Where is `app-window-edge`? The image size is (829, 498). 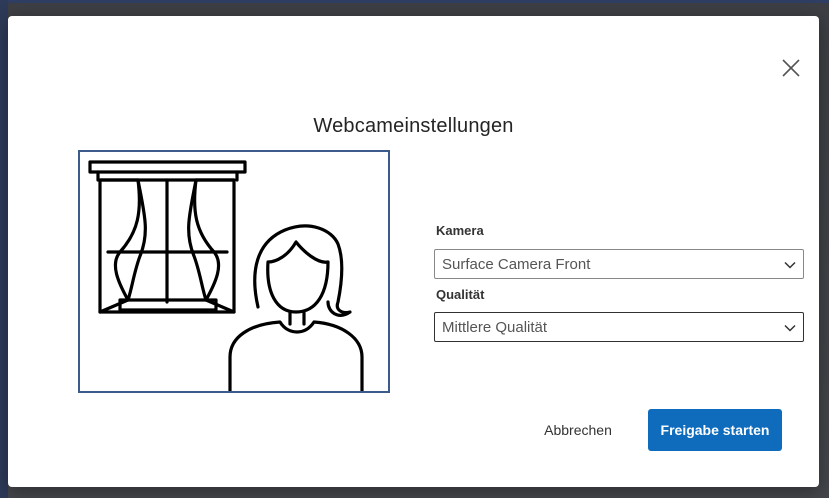
app-window-edge is located at coordinates (4, 249).